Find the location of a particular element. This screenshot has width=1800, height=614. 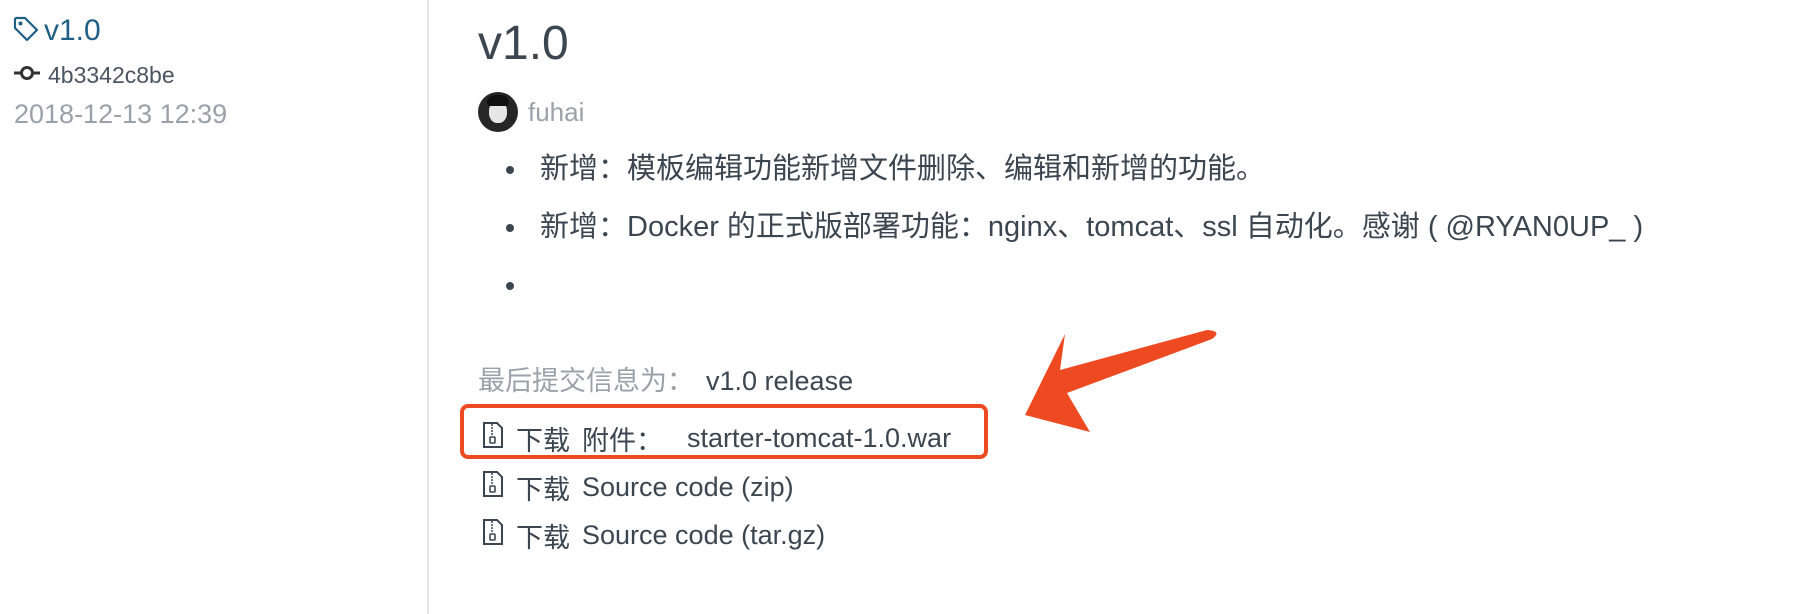

tag-icon is located at coordinates (26, 31).